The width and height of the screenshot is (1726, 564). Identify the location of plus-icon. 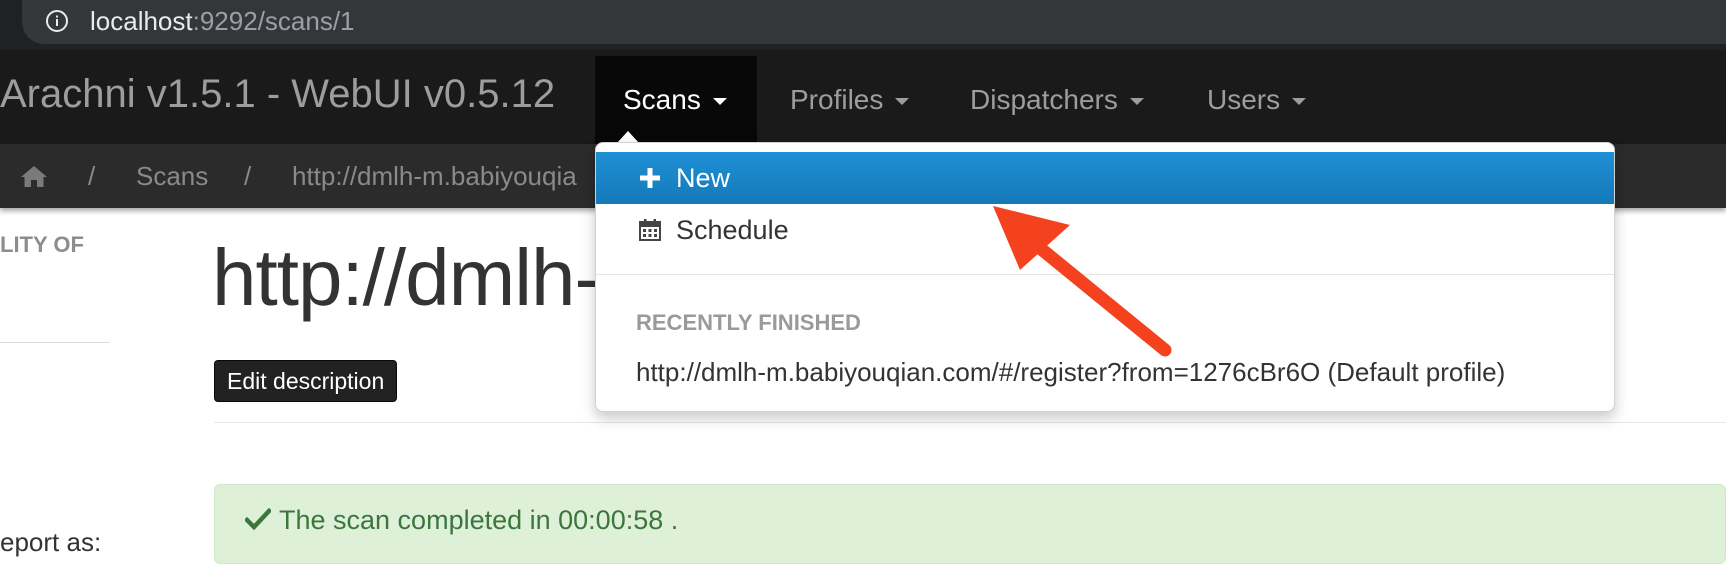
(650, 178).